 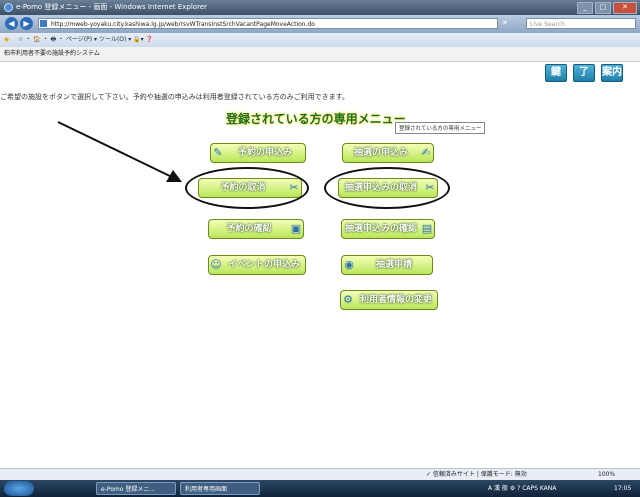 I want to click on reserve-apply-icon: ✎, so click(x=218, y=152).